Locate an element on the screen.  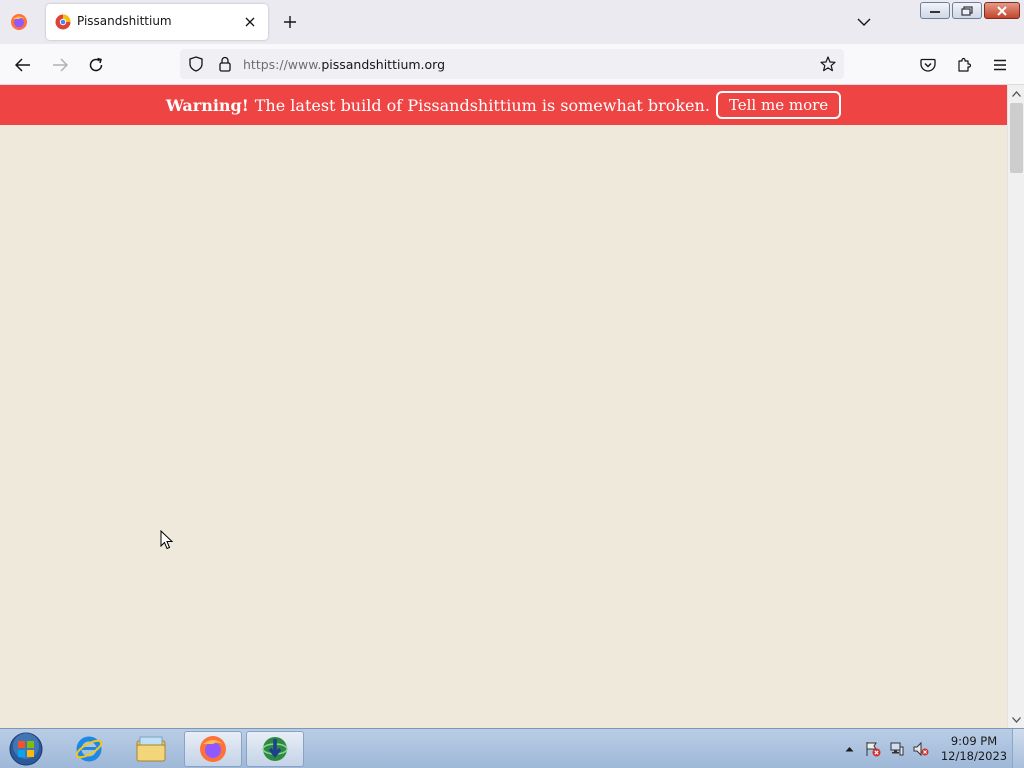
scroll-up-arrow-icon is located at coordinates (1016, 93).